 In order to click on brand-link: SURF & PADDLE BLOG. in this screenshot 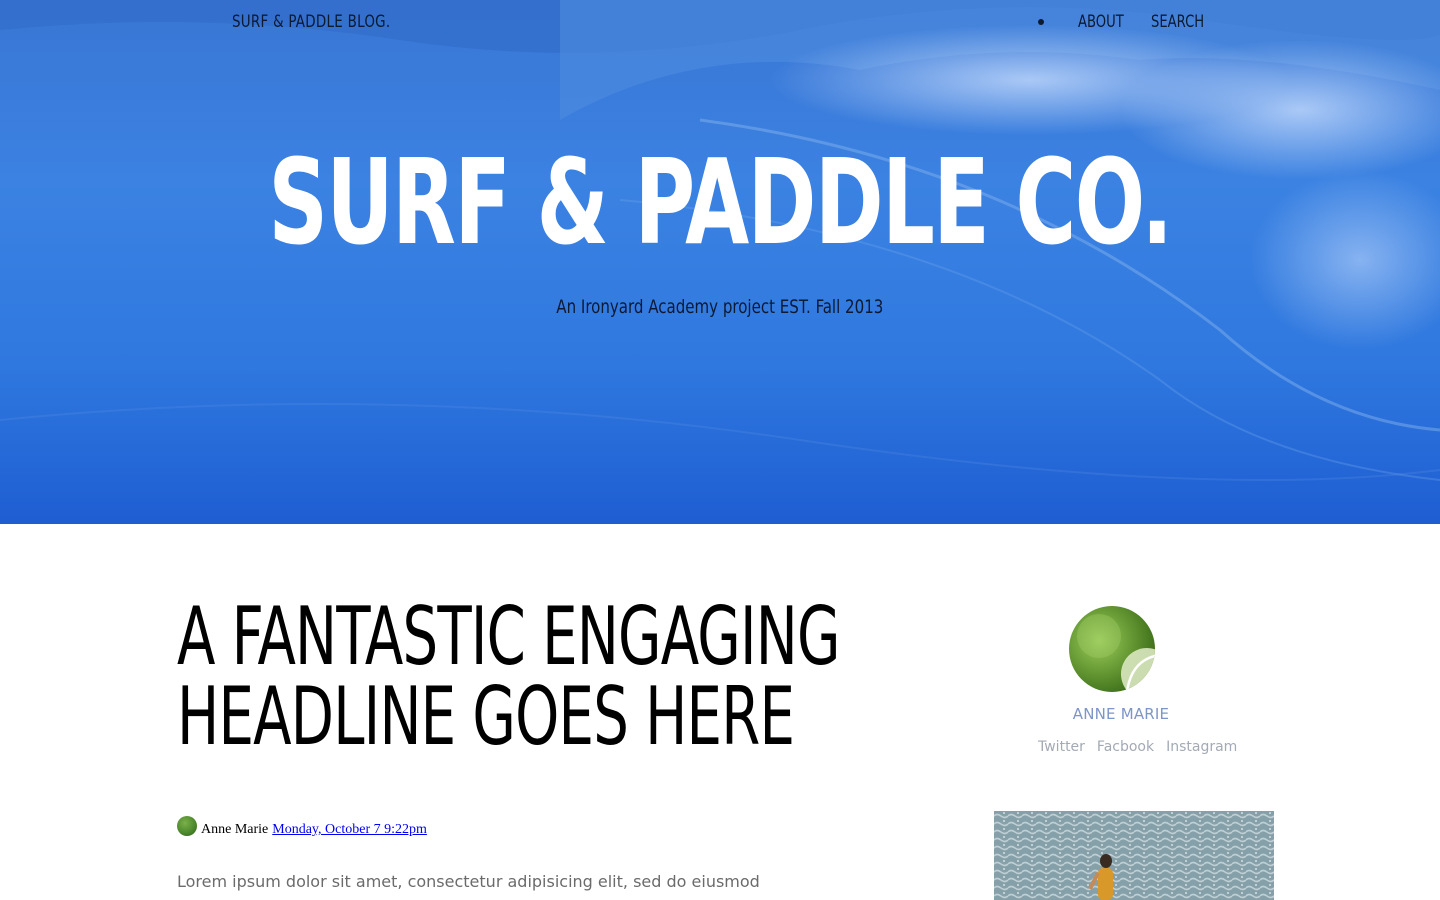, I will do `click(311, 22)`.